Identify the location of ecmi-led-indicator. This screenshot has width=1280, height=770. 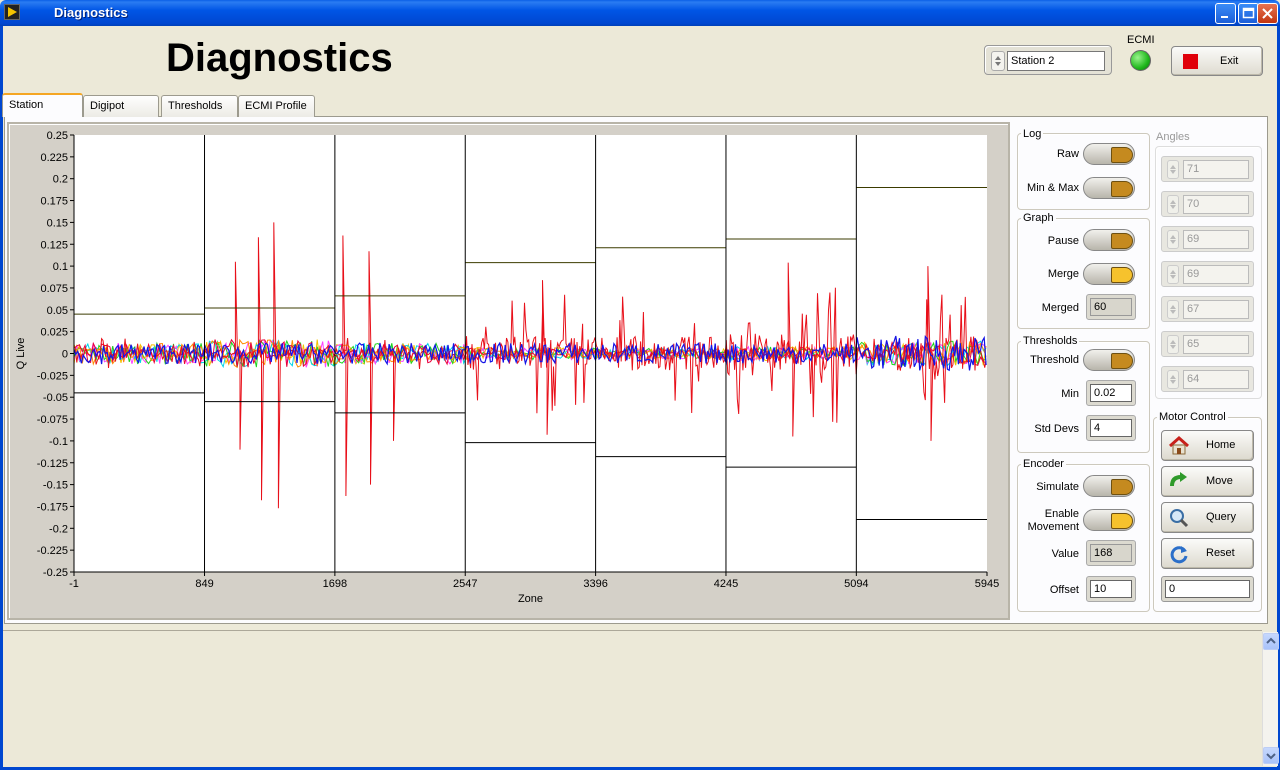
(1140, 60).